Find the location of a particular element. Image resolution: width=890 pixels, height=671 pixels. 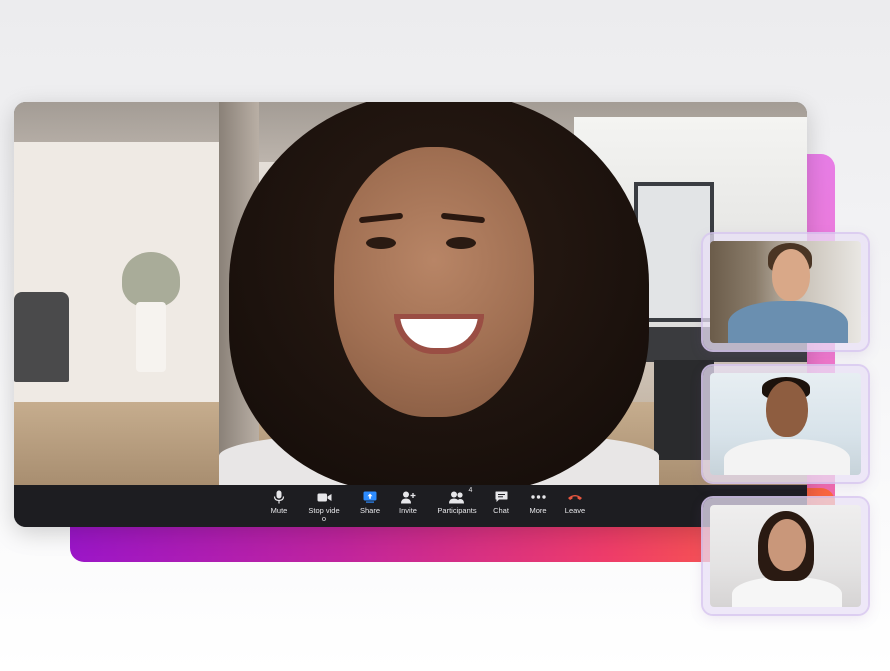

mute-label: Mute is located at coordinates (279, 510).